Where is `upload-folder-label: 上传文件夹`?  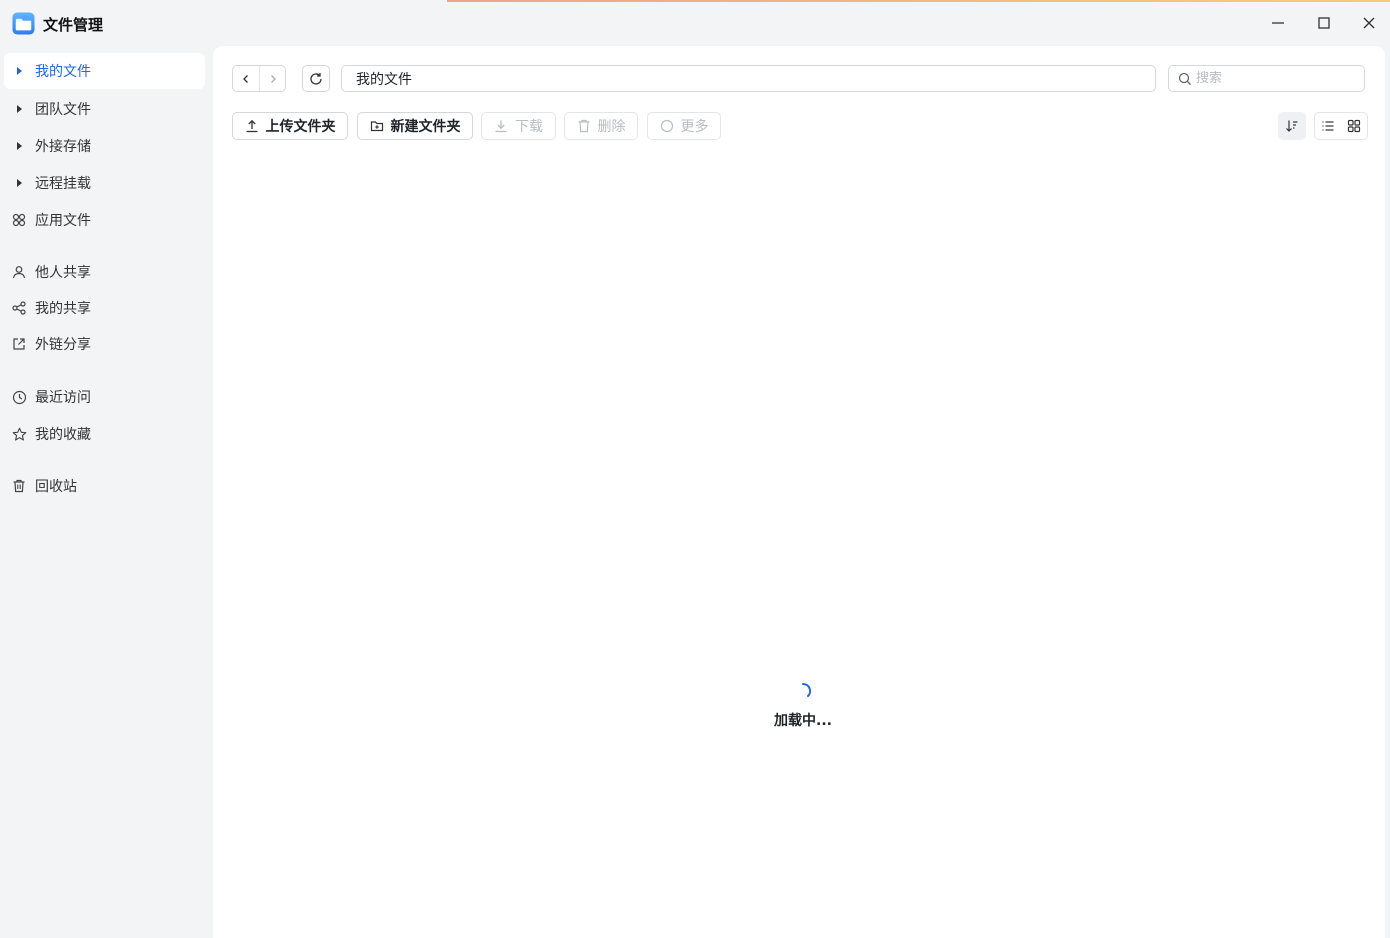
upload-folder-label: 上传文件夹 is located at coordinates (300, 127).